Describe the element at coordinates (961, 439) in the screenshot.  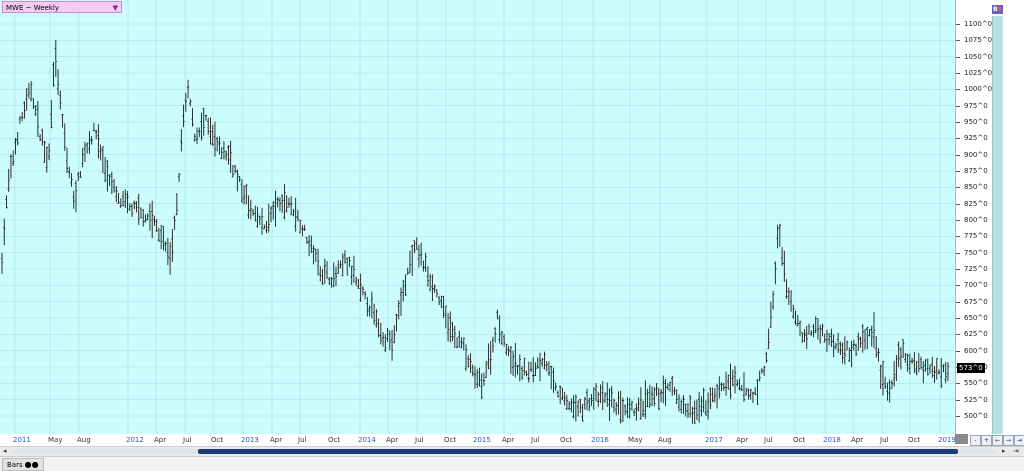
I see `axis-corner-box` at that location.